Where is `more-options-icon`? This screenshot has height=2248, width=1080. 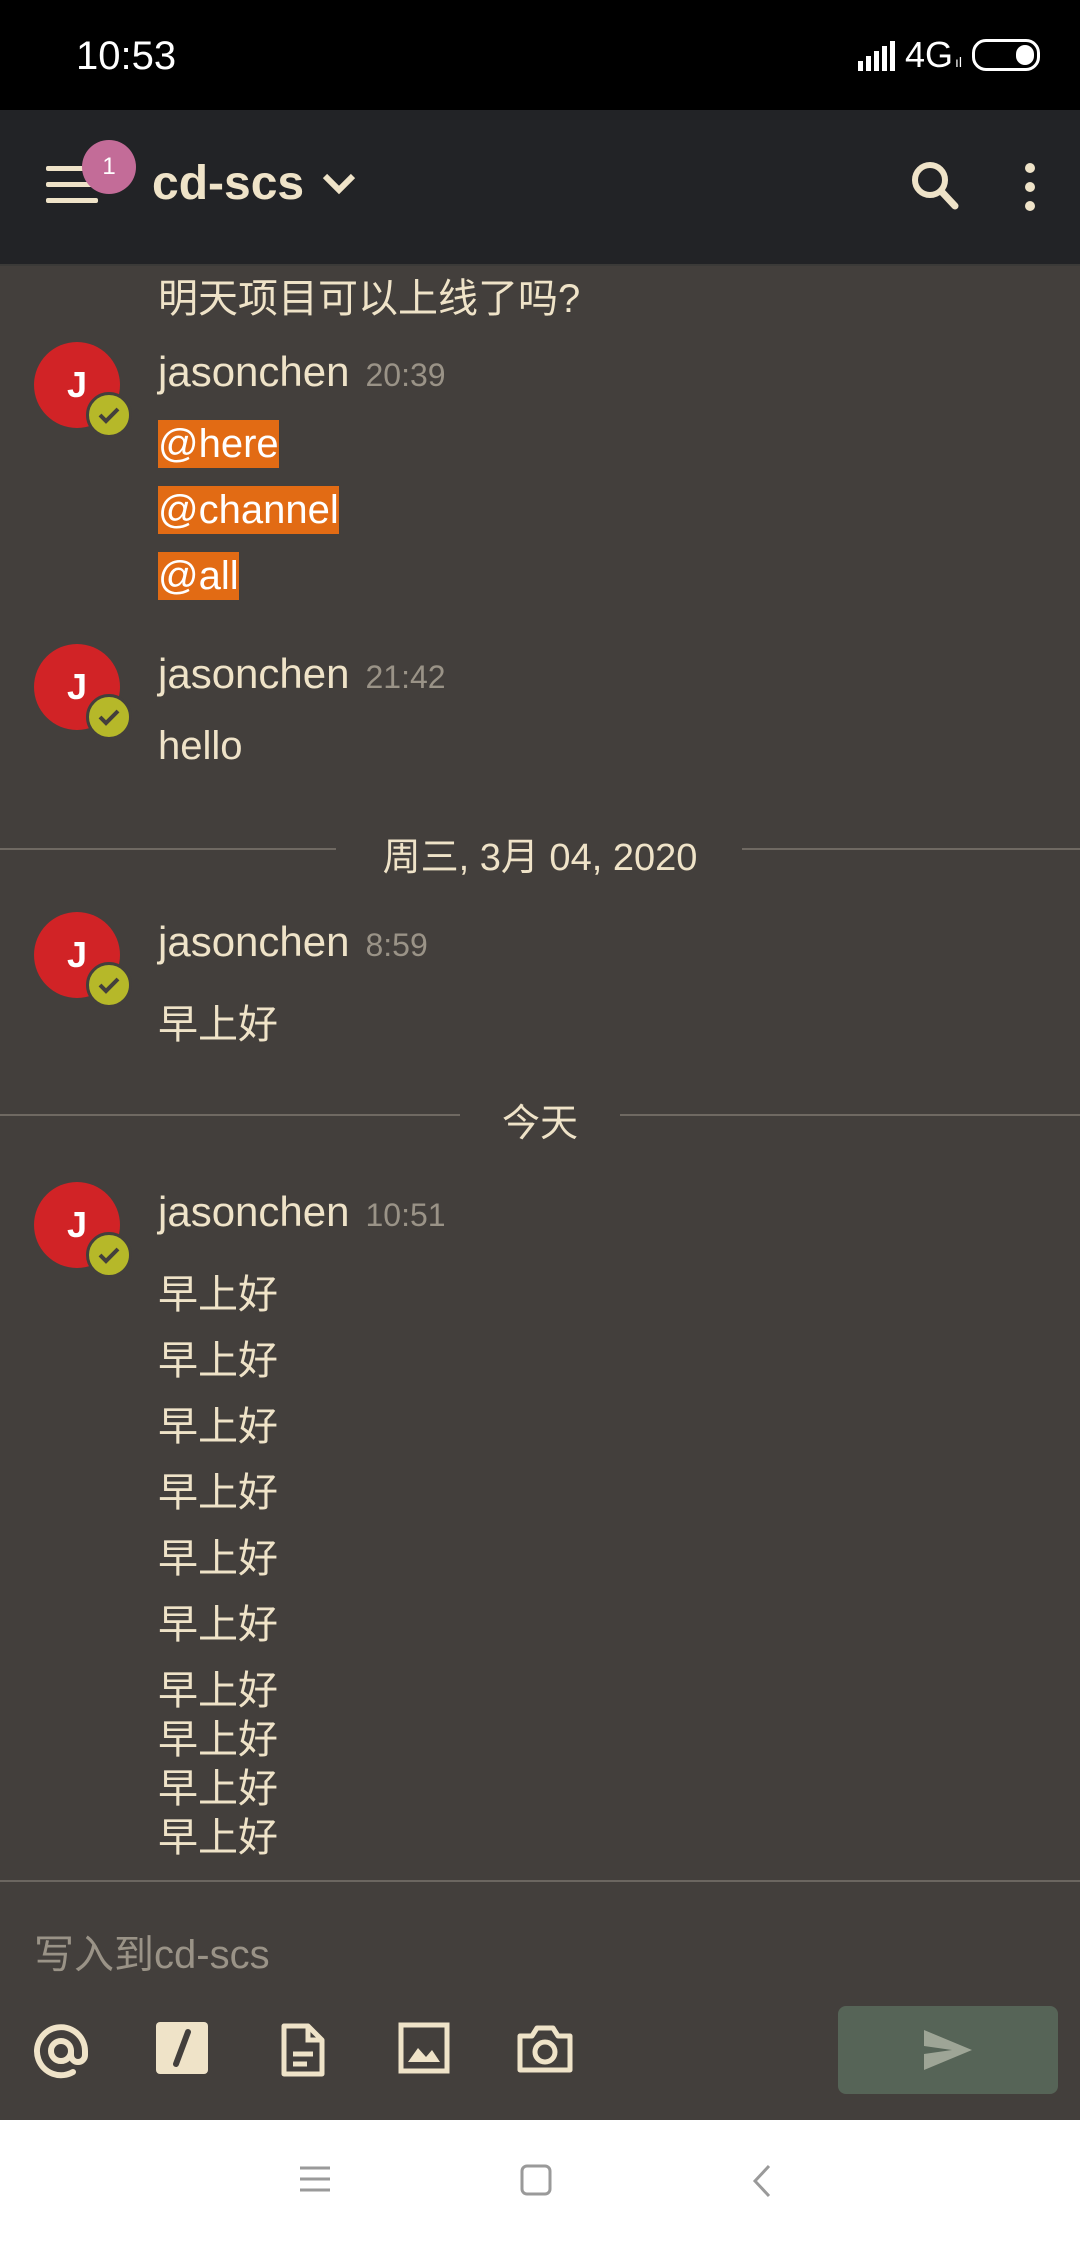
more-options-icon is located at coordinates (1030, 187).